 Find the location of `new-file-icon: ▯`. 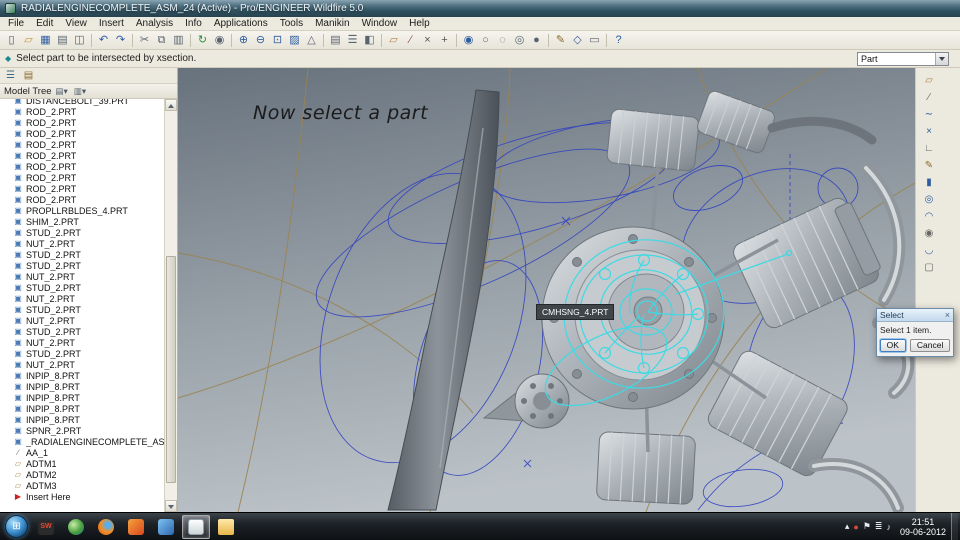

new-file-icon: ▯ is located at coordinates (11, 40).